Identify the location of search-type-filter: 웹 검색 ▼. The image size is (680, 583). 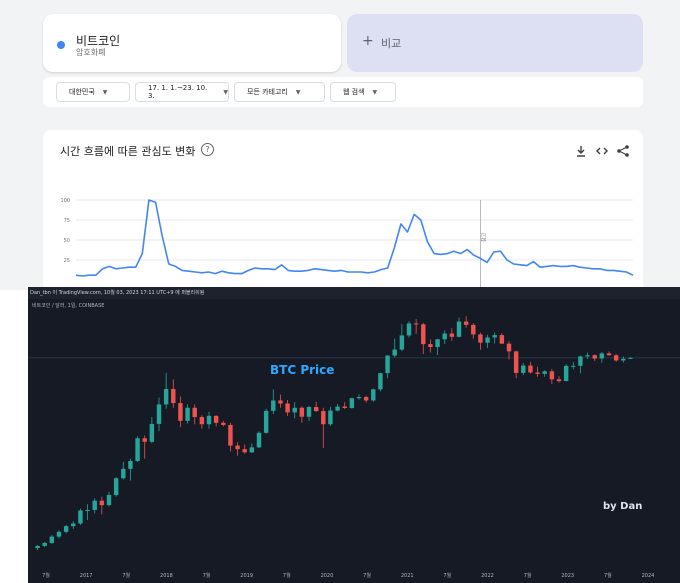
(363, 92).